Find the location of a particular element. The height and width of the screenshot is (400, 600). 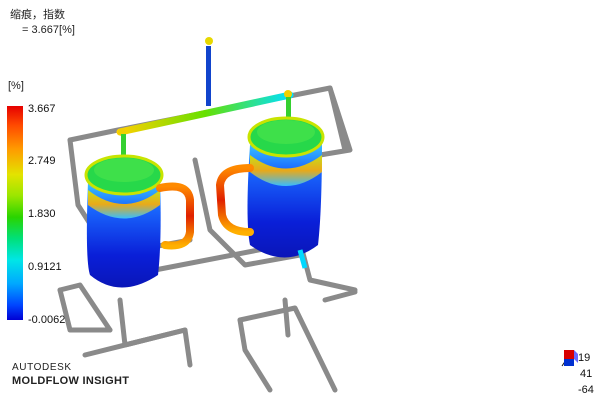

triad-x-icon is located at coordinates (569, 354).